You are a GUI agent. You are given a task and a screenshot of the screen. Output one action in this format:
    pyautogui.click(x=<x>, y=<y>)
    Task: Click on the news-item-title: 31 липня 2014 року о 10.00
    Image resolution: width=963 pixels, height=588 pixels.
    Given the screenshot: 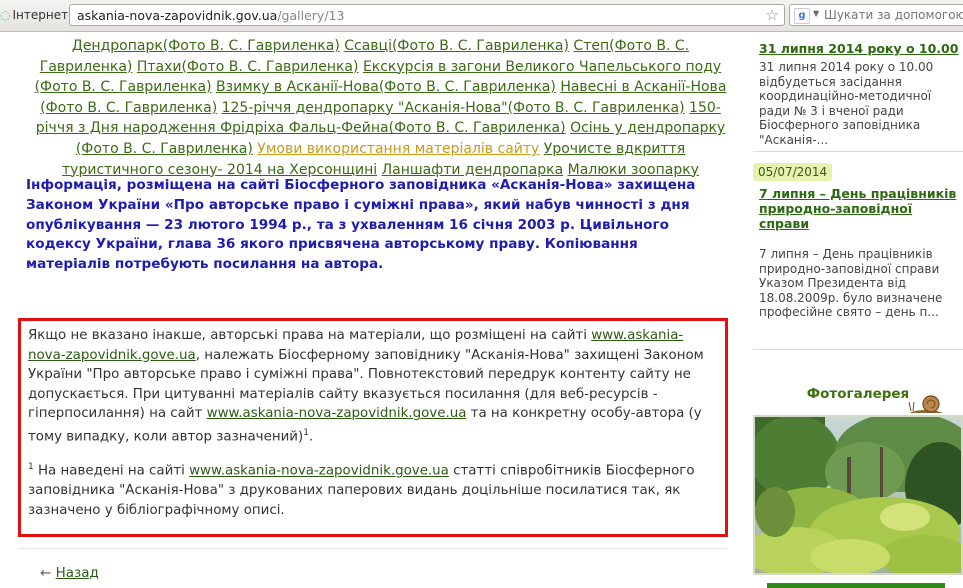 What is the action you would take?
    pyautogui.click(x=858, y=48)
    